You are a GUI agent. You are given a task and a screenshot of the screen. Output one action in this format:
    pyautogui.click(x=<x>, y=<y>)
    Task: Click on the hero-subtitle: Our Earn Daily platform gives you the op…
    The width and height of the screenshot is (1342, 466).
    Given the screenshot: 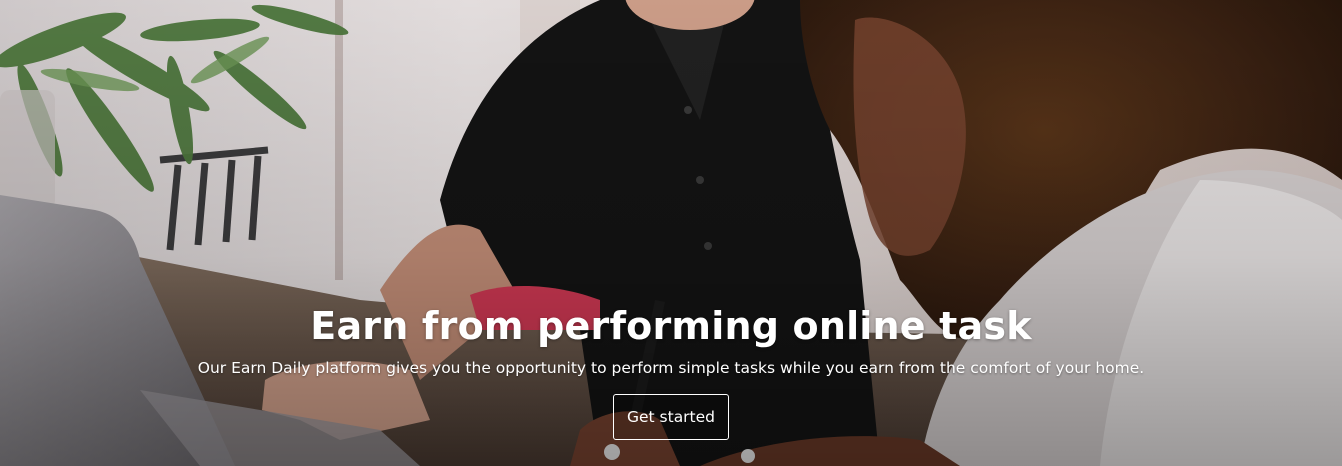 What is the action you would take?
    pyautogui.click(x=671, y=368)
    